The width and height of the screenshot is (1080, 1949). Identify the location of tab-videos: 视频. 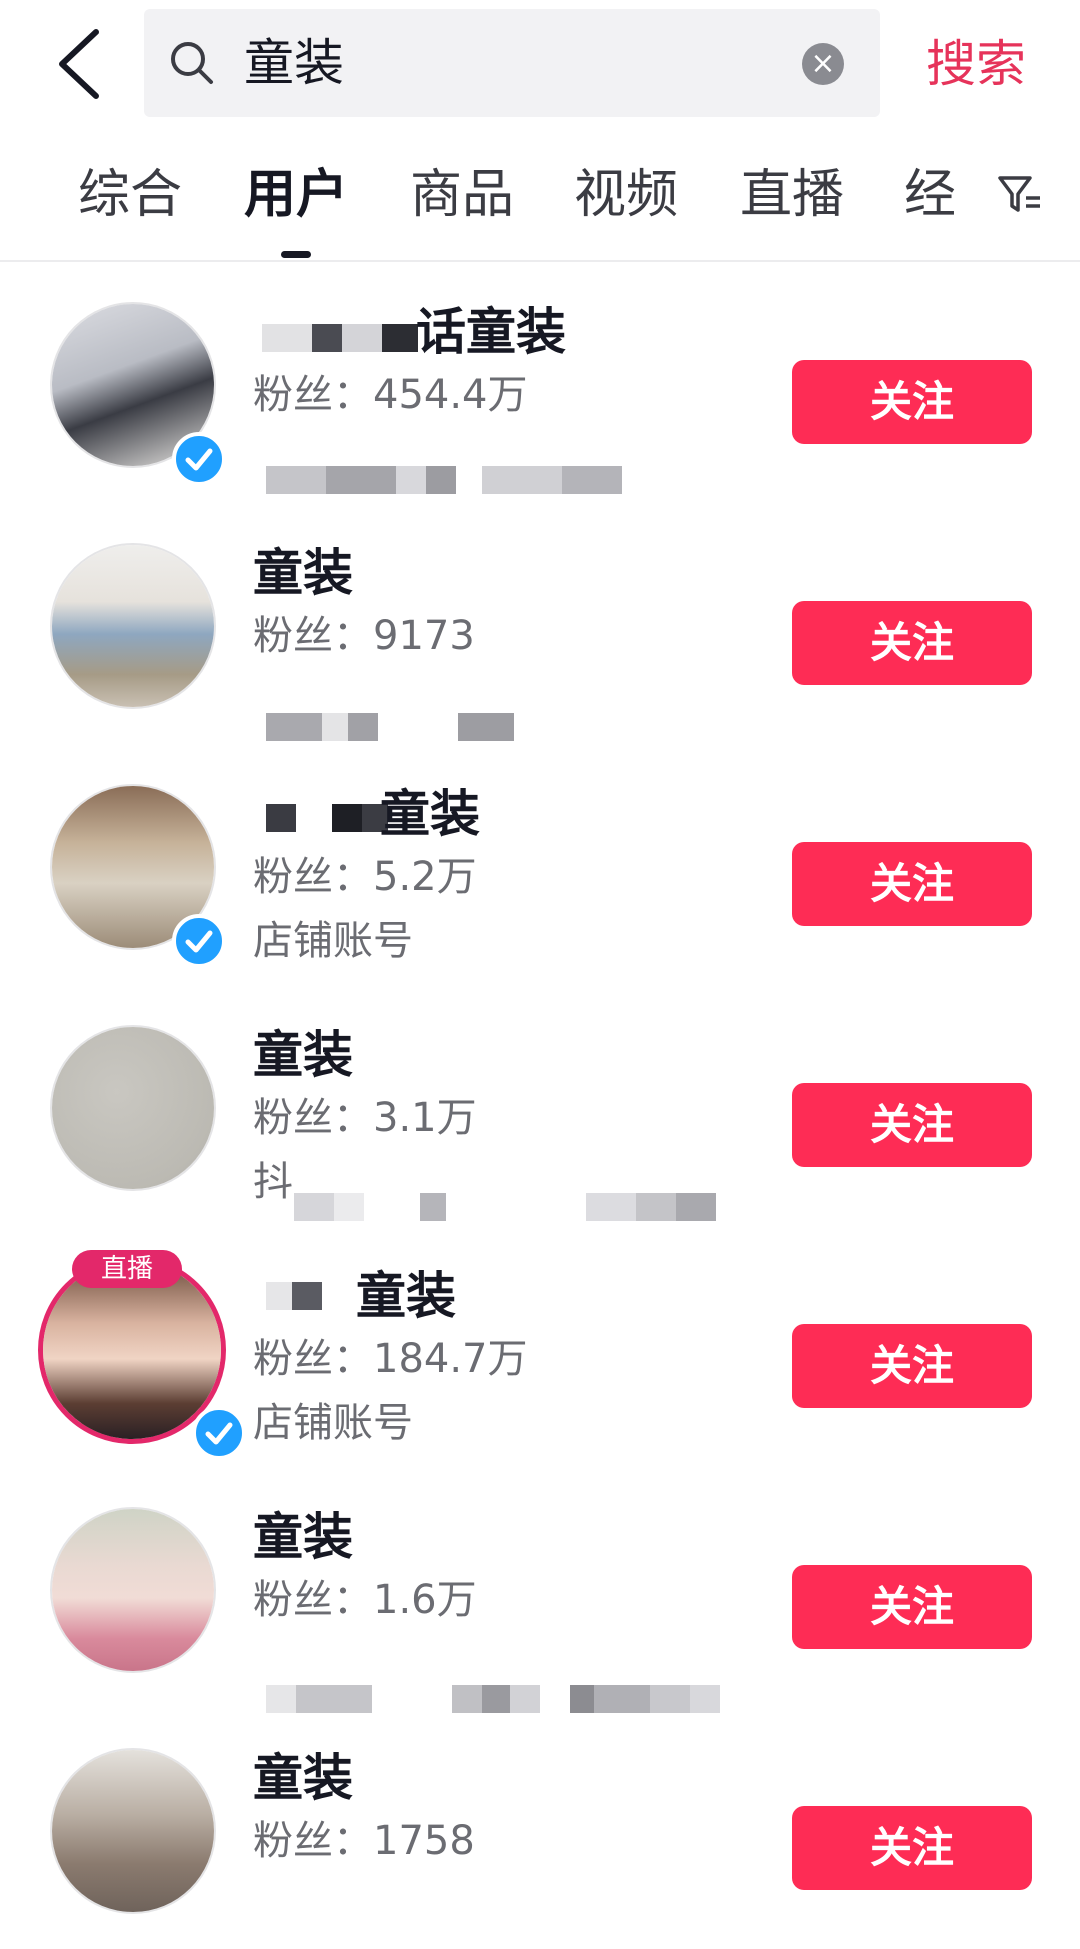
(626, 195).